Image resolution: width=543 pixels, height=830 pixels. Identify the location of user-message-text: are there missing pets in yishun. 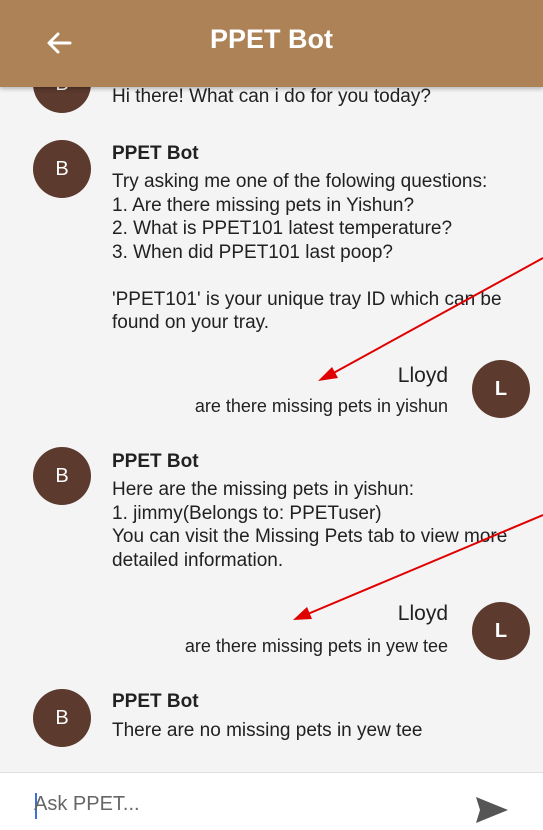
(321, 406).